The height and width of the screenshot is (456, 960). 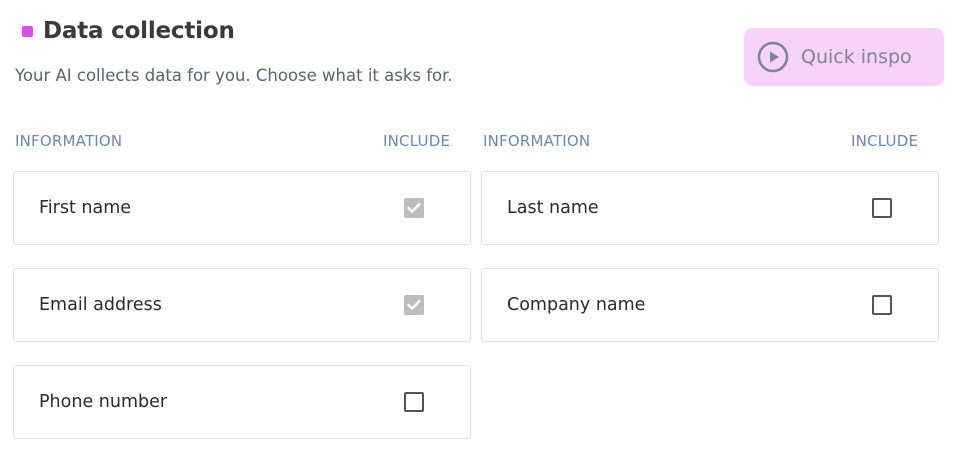 I want to click on include-checkbox-email-address, so click(x=414, y=305).